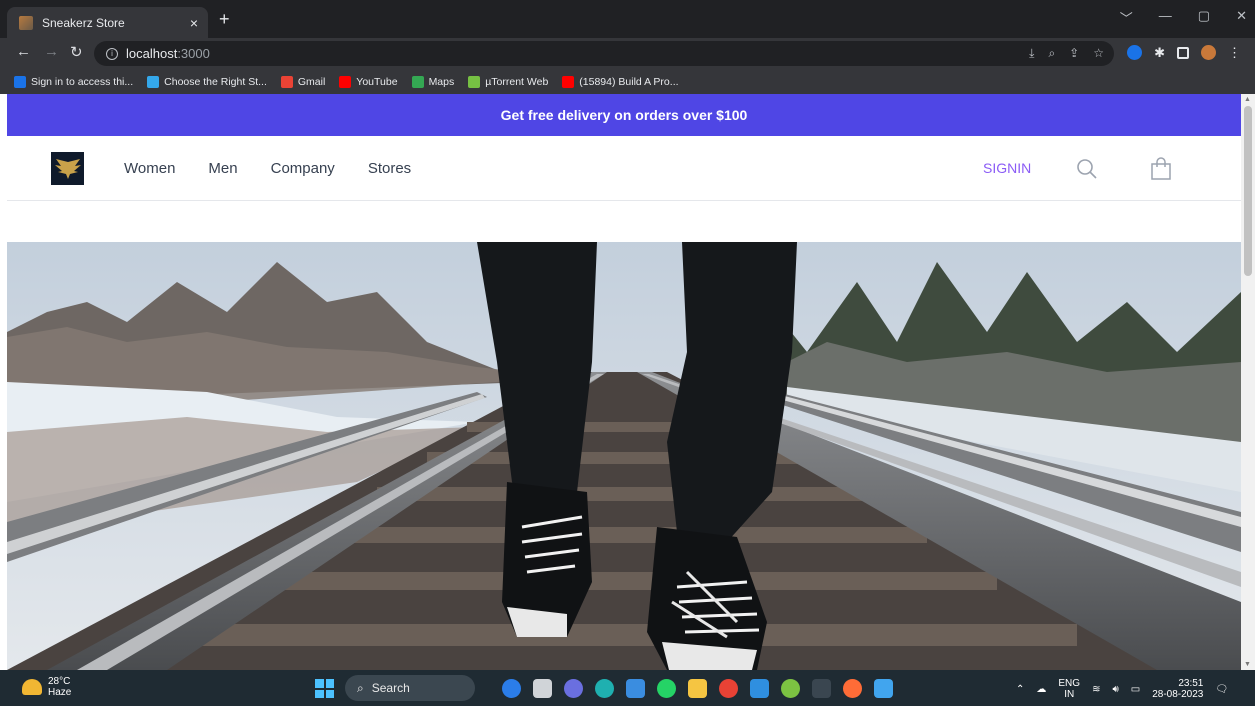  Describe the element at coordinates (1098, 53) in the screenshot. I see `bookmark-star-icon: ☆` at that location.